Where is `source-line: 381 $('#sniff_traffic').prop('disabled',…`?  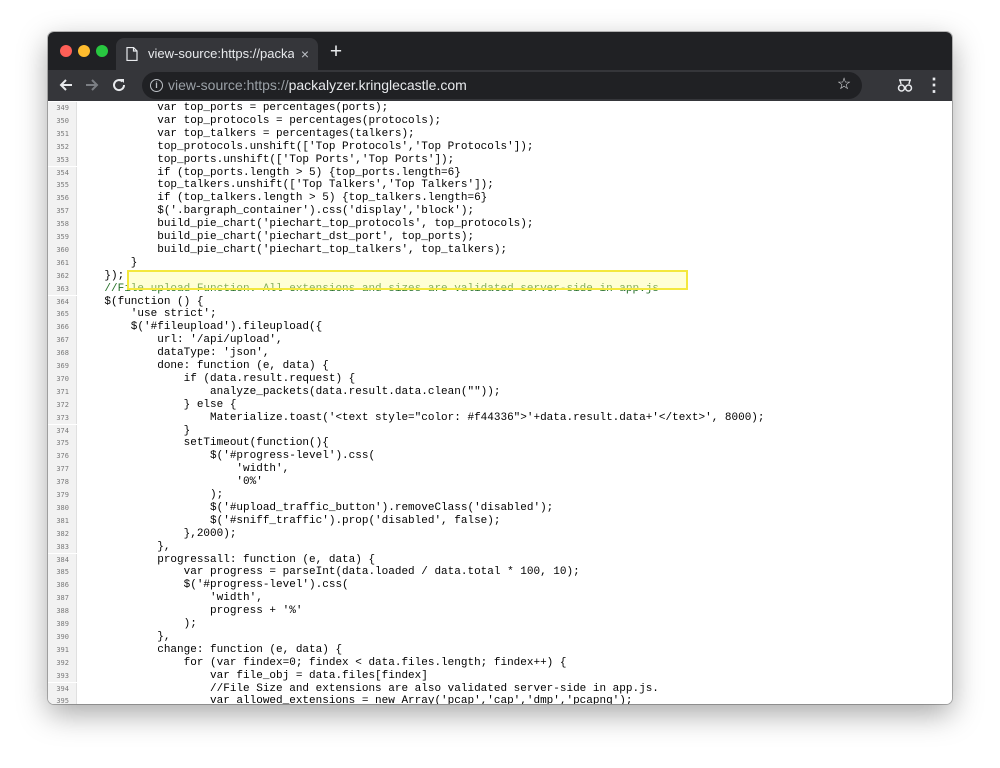 source-line: 381 $('#sniff_traffic').prop('disabled',… is located at coordinates (500, 521).